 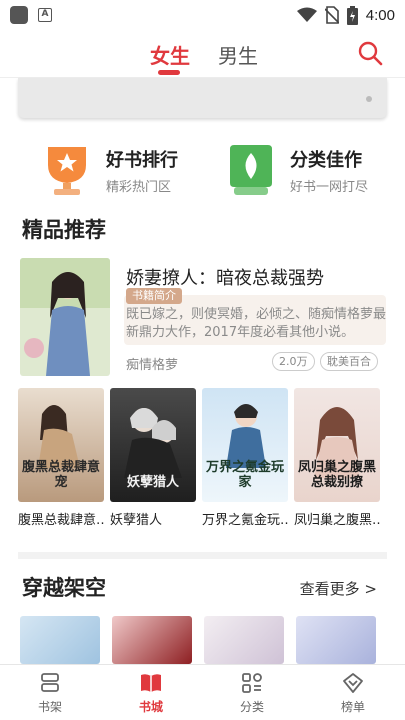 I want to click on featured-book-author: 痴情格萝, so click(x=152, y=365).